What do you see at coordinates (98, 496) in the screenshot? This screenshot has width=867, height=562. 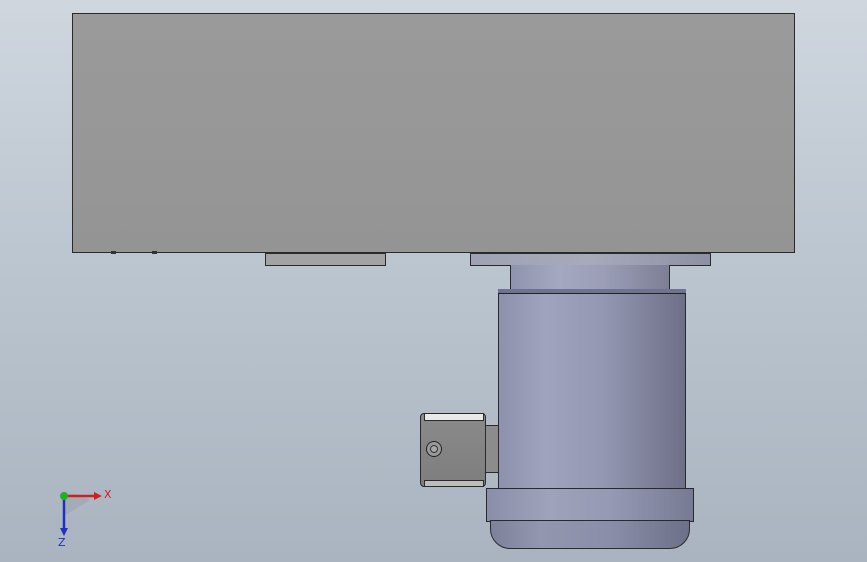 I see `x-axis-arrow-icon` at bounding box center [98, 496].